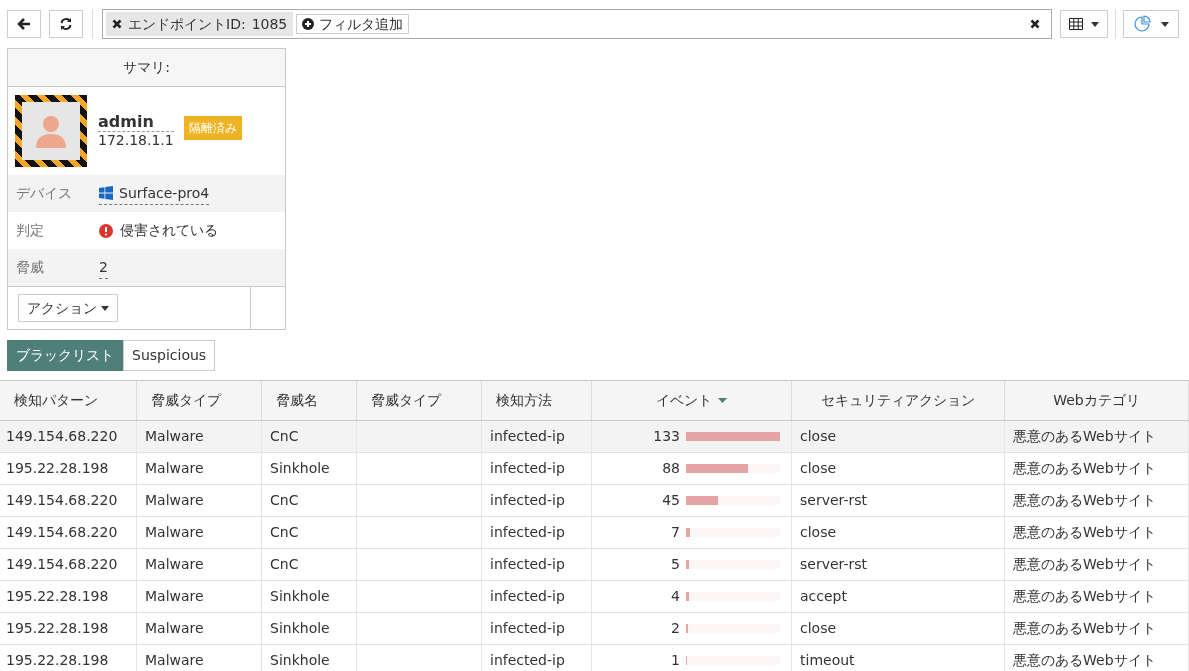 This screenshot has width=1189, height=671. What do you see at coordinates (44, 193) in the screenshot?
I see `field-label: デバイス` at bounding box center [44, 193].